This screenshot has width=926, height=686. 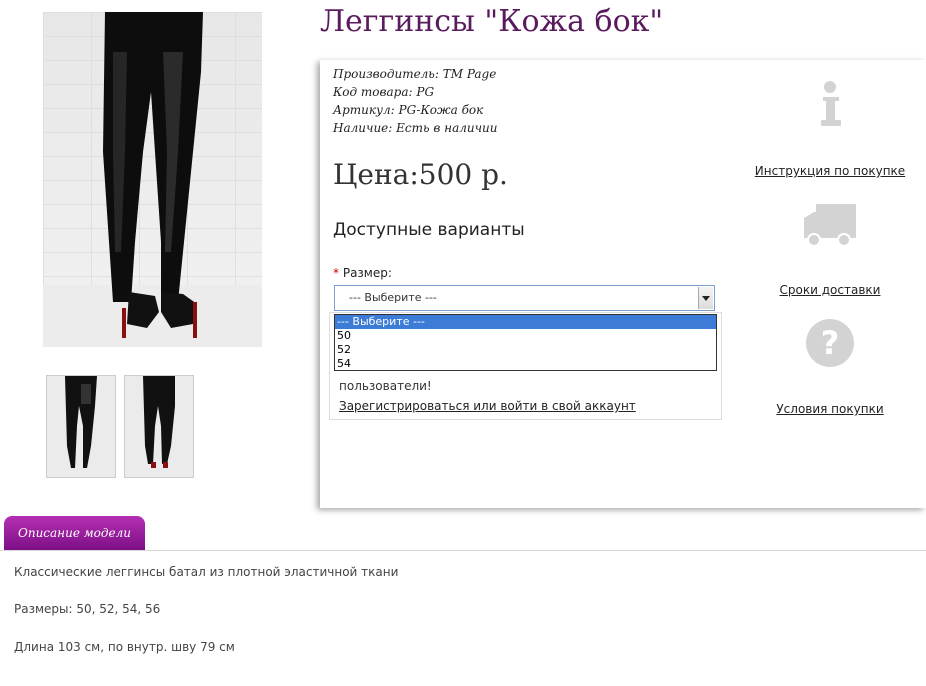 I want to click on manufacturer-row: Производитель: TM Page, so click(x=415, y=74).